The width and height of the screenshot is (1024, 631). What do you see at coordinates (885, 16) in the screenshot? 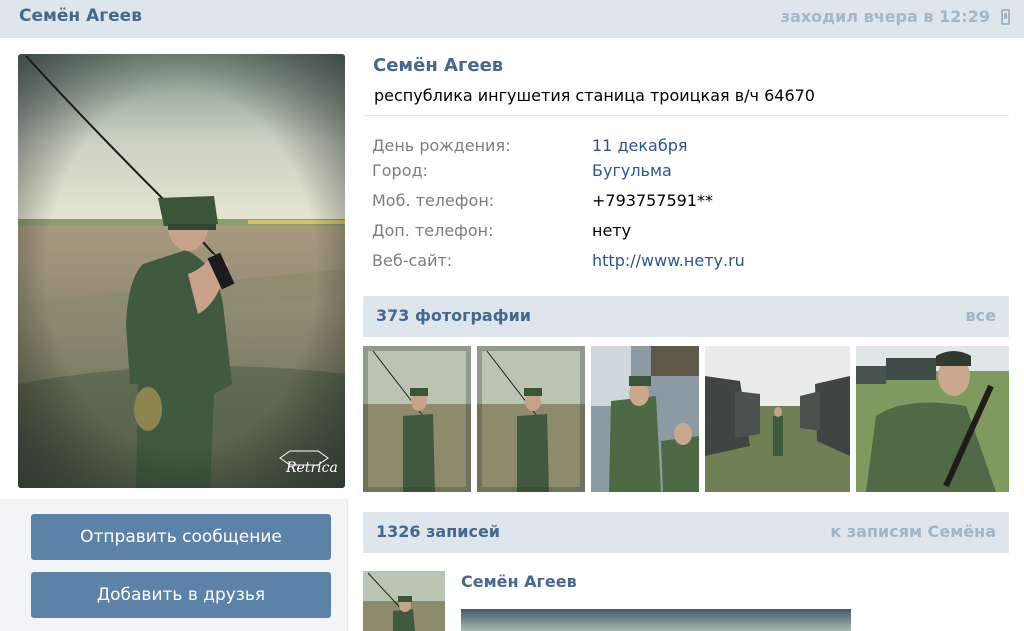
I see `last-seen-text: заходил вчера в 12:29` at bounding box center [885, 16].